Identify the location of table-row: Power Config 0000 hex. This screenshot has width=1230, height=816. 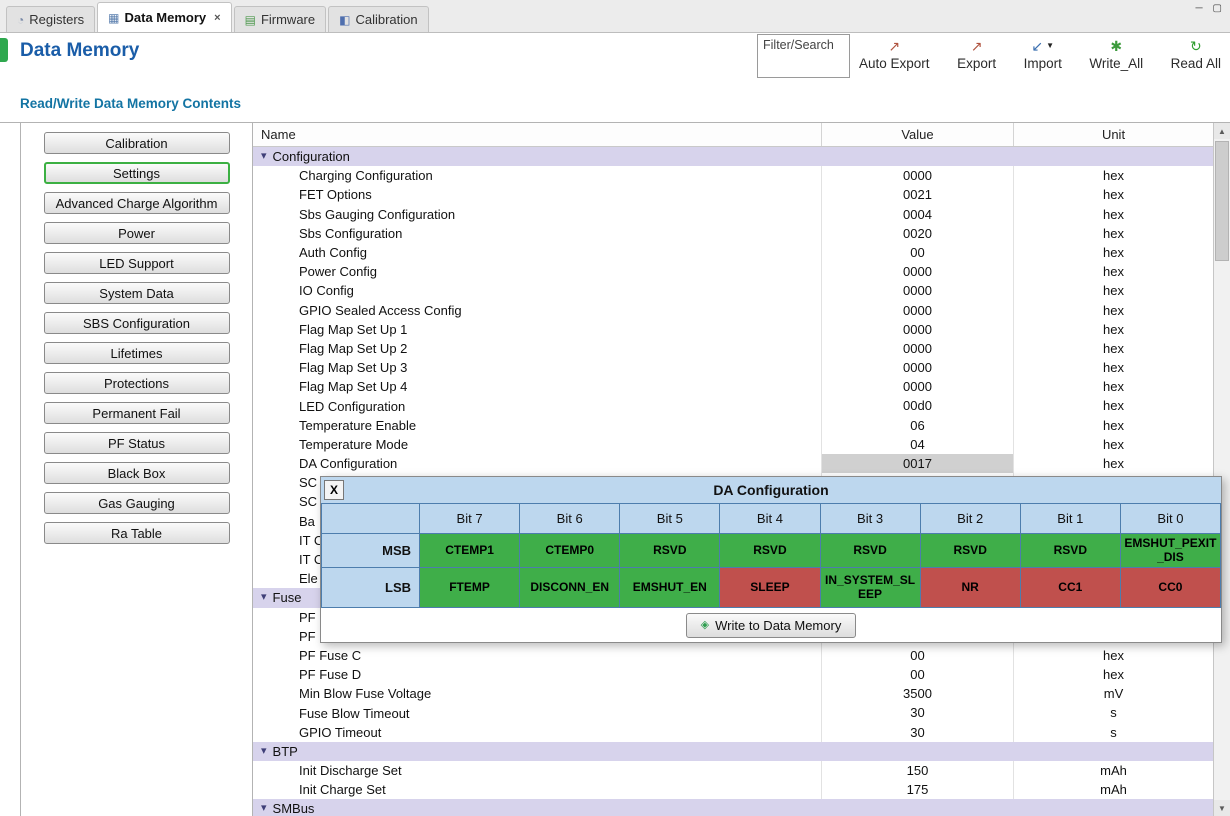
(733, 272).